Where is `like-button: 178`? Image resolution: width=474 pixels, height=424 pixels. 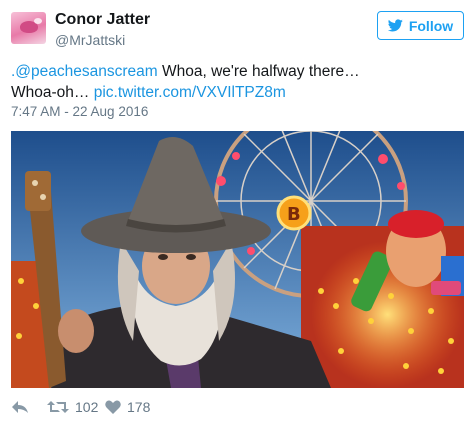 like-button: 178 is located at coordinates (127, 407).